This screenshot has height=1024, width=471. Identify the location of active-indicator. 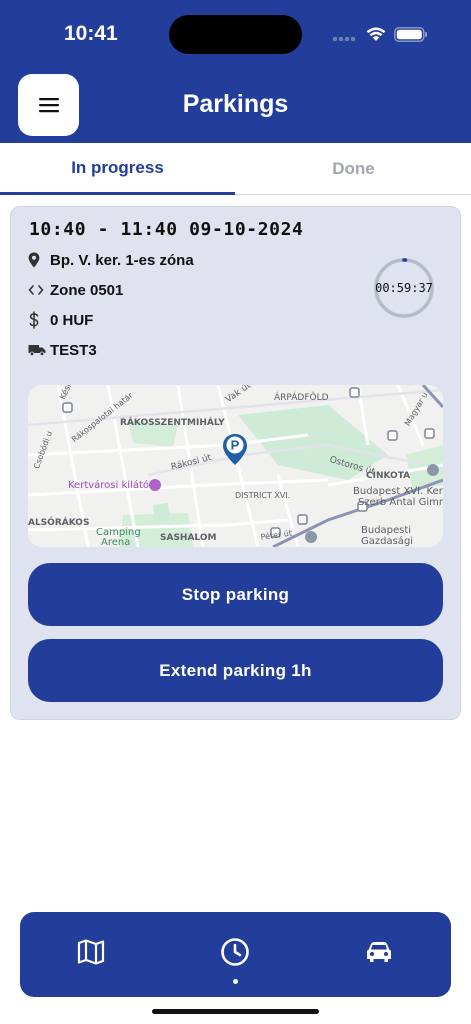
(235, 981).